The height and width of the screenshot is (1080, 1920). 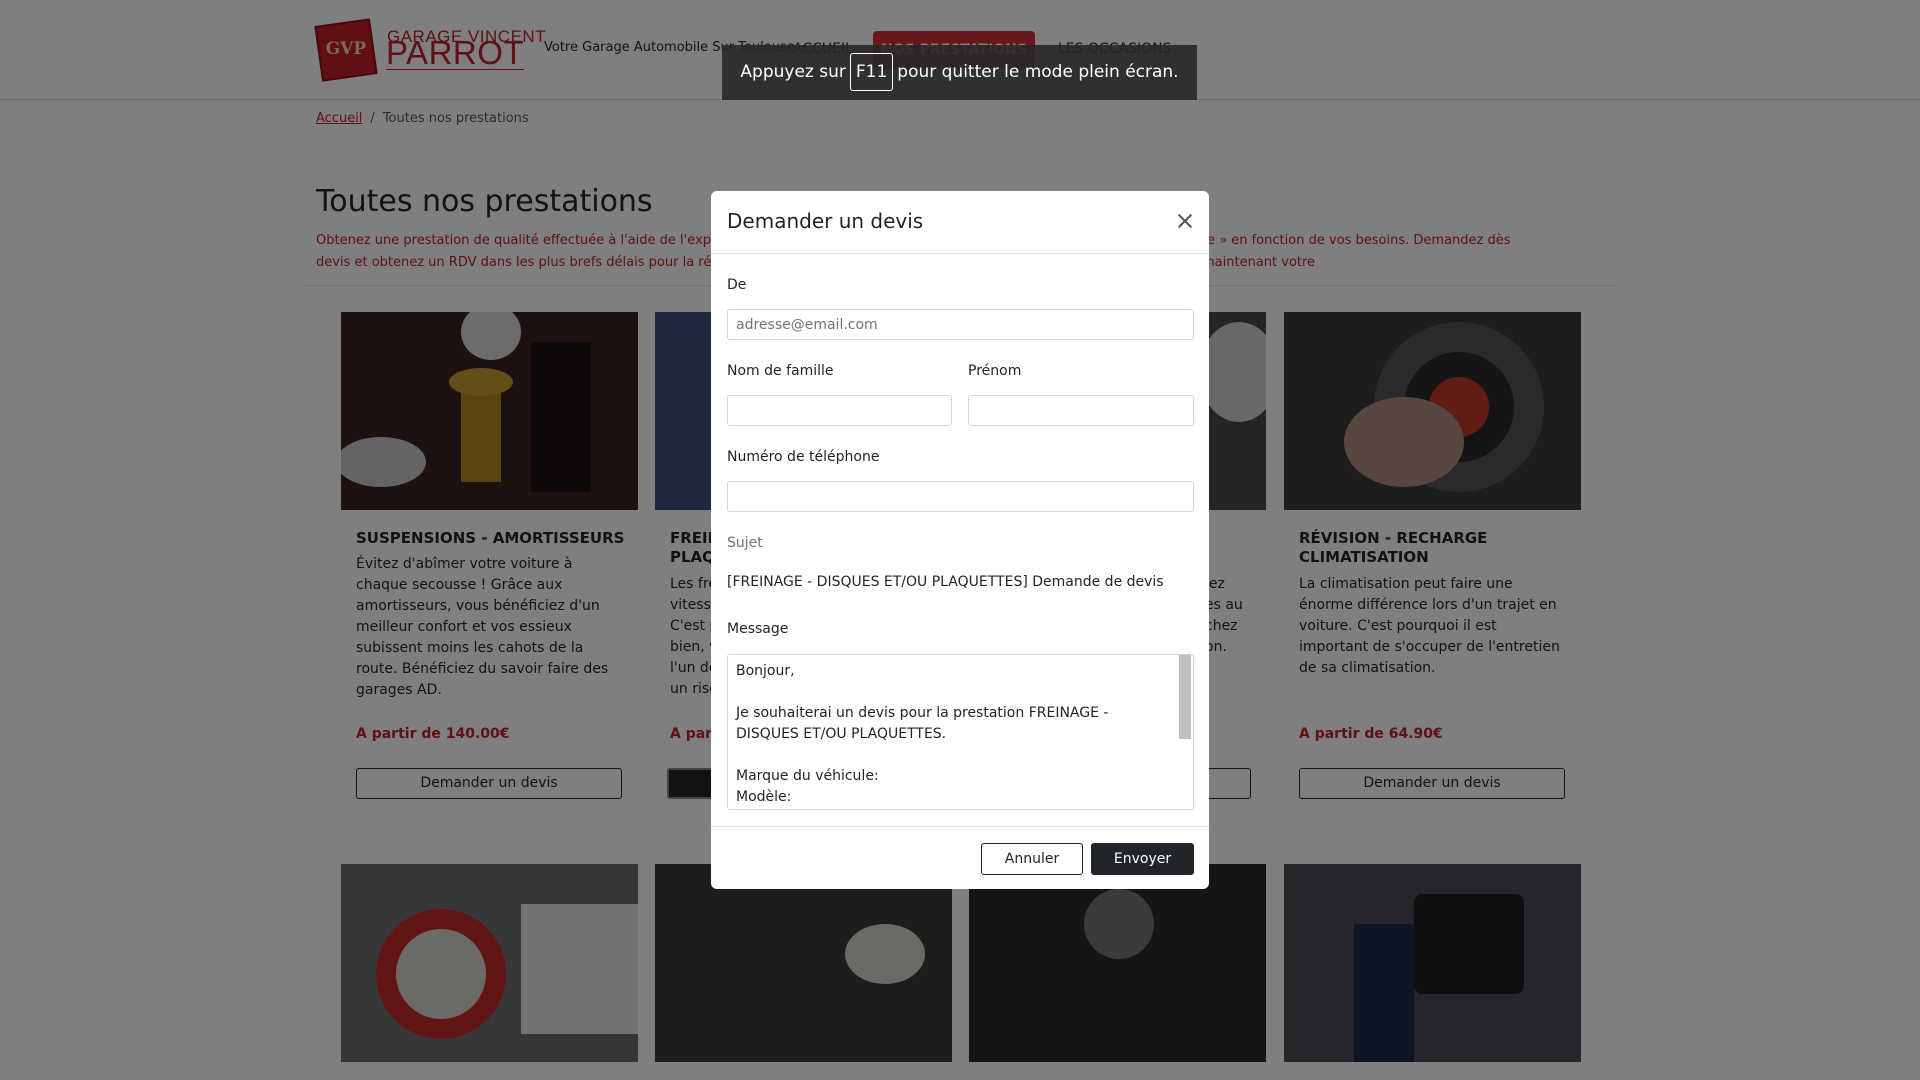 What do you see at coordinates (1185, 697) in the screenshot?
I see `message-scrollbar` at bounding box center [1185, 697].